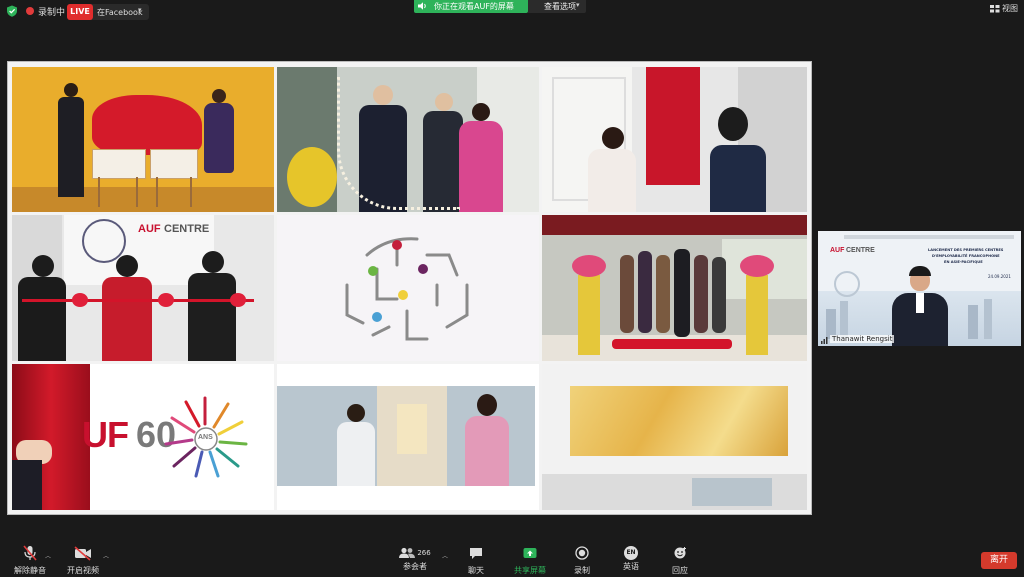  What do you see at coordinates (530, 553) in the screenshot?
I see `share-screen-icon` at bounding box center [530, 553].